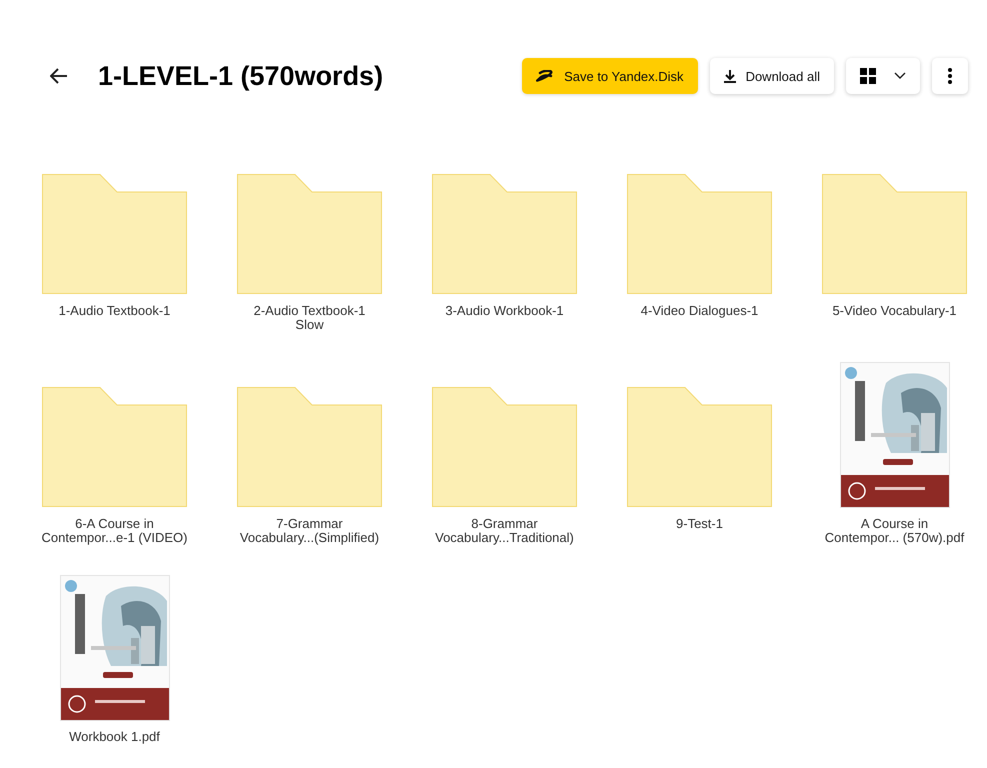  I want to click on grid-view-icon, so click(868, 76).